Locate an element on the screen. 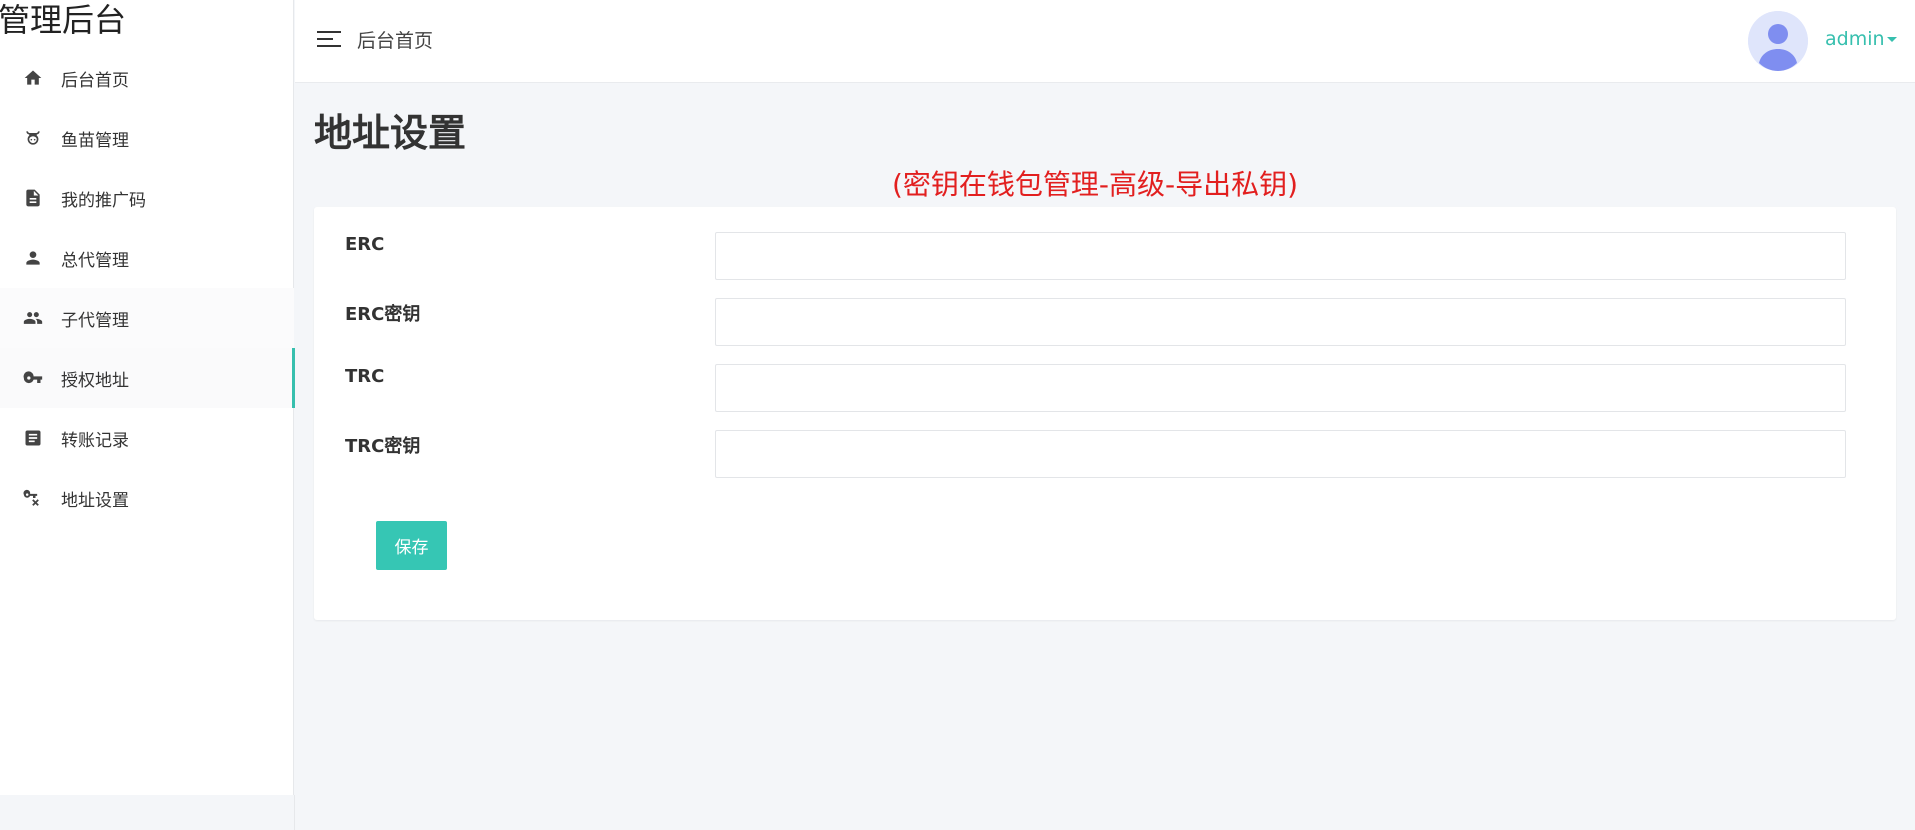  sidebar-item-address-settings: 地址设置 is located at coordinates (147, 498).